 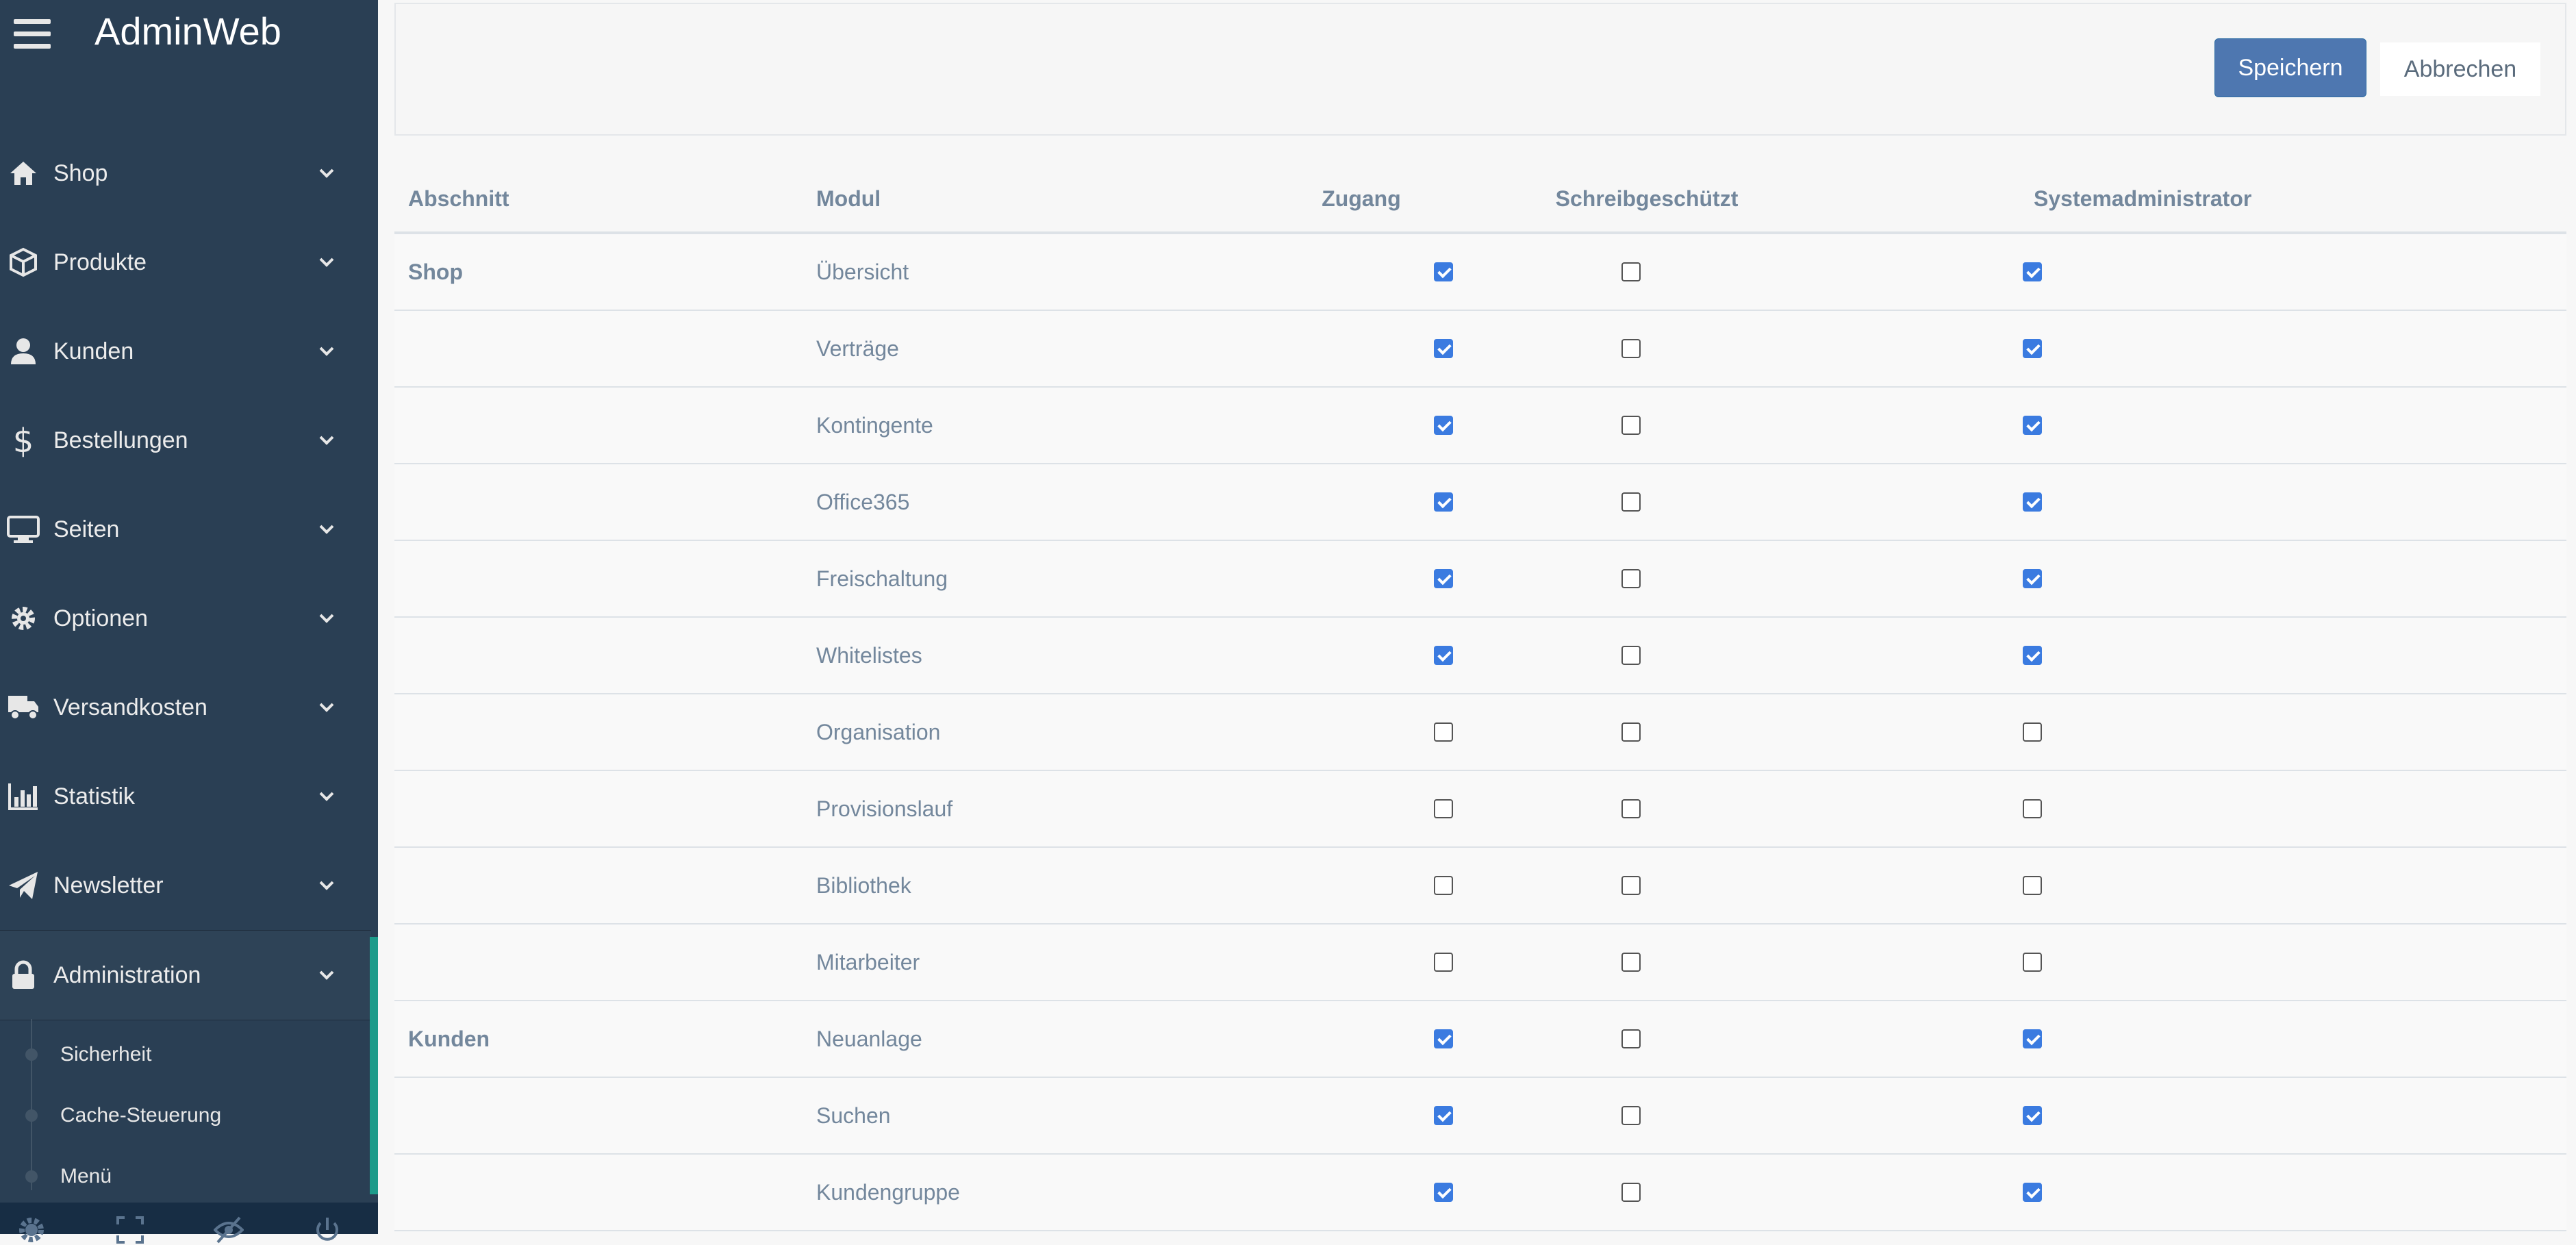 I want to click on sidebar-item-optionen: Optionen, so click(x=182, y=618).